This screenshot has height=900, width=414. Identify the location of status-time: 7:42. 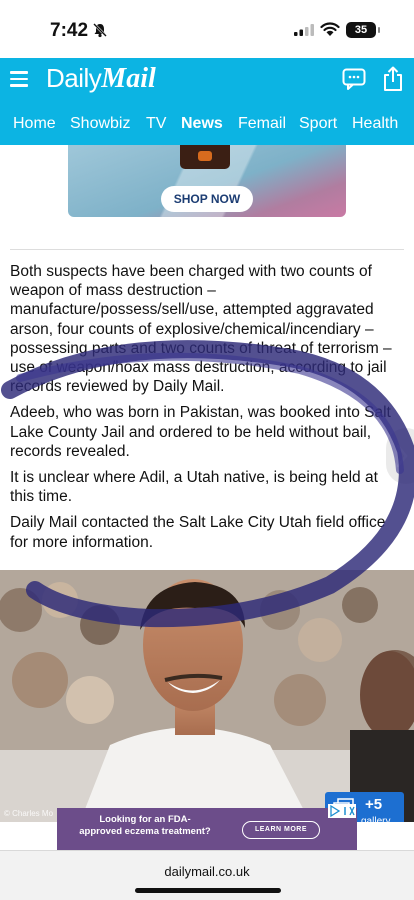
(69, 30).